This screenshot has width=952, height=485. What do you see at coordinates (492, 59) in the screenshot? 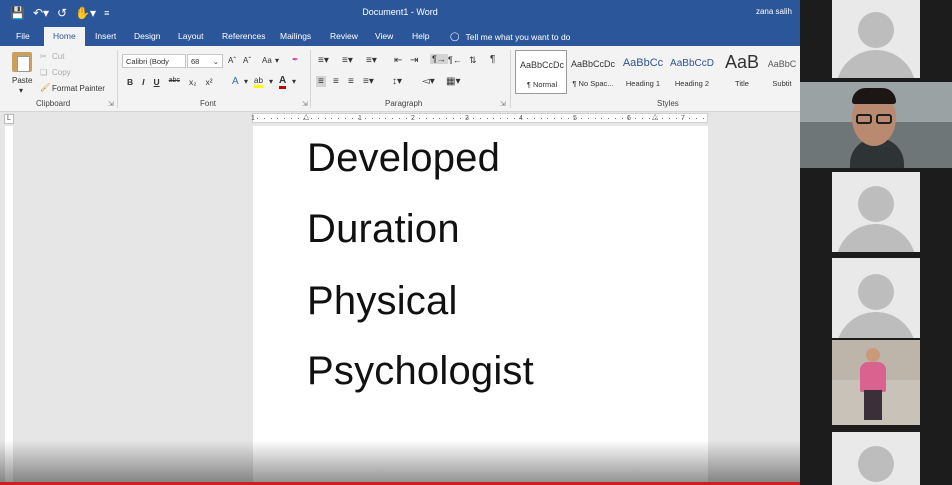
I see `show-paragraph-marks-icon: ¶` at bounding box center [492, 59].